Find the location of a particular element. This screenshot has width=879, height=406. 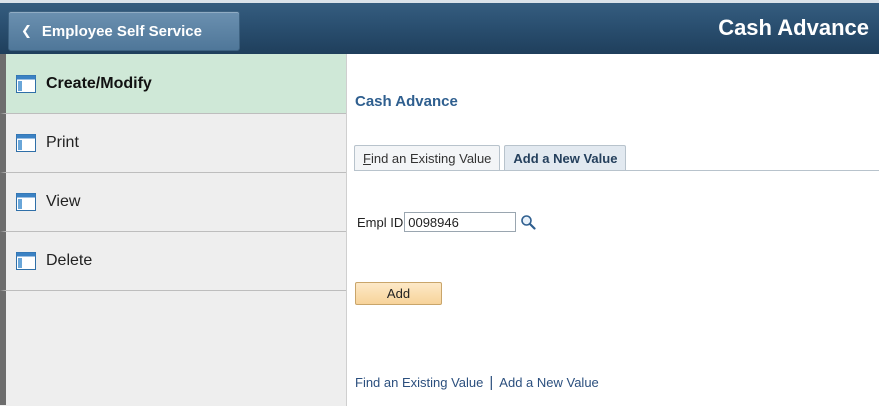

tab-label: Add a New Value is located at coordinates (565, 158).